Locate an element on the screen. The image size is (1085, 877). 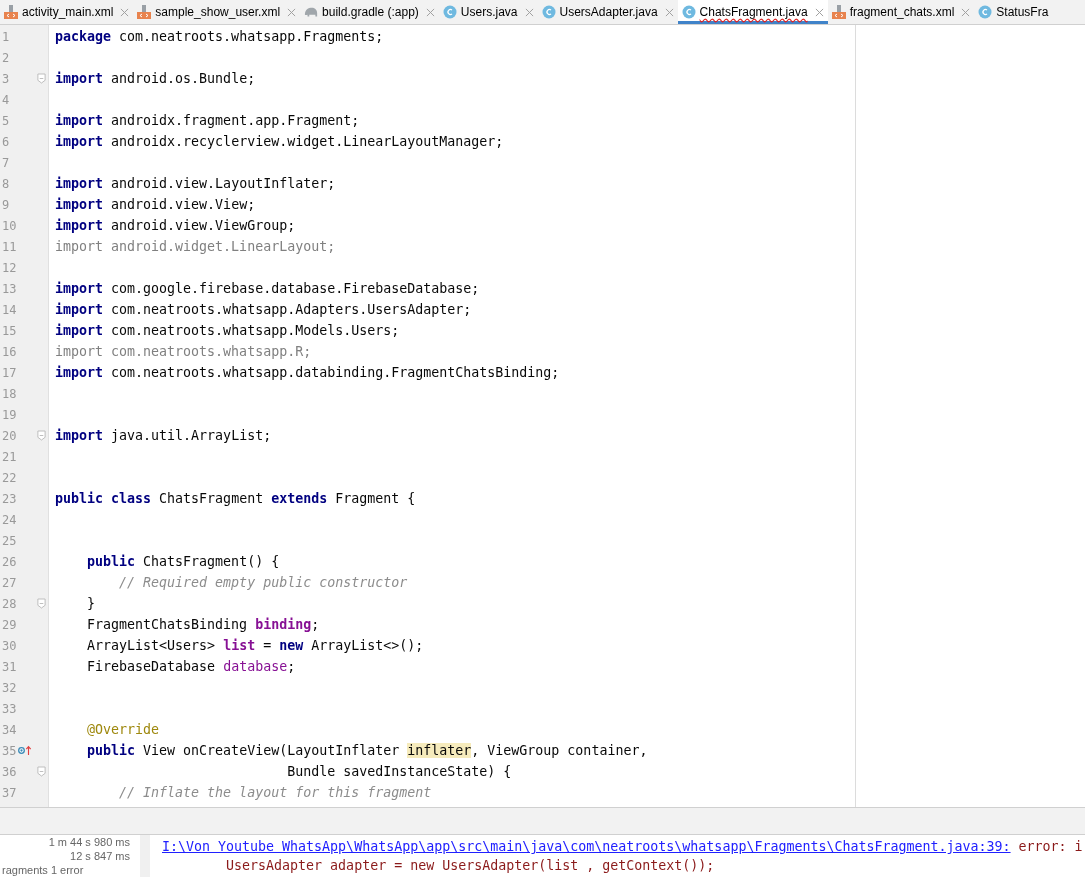
line-number: 17 is located at coordinates (9, 372).